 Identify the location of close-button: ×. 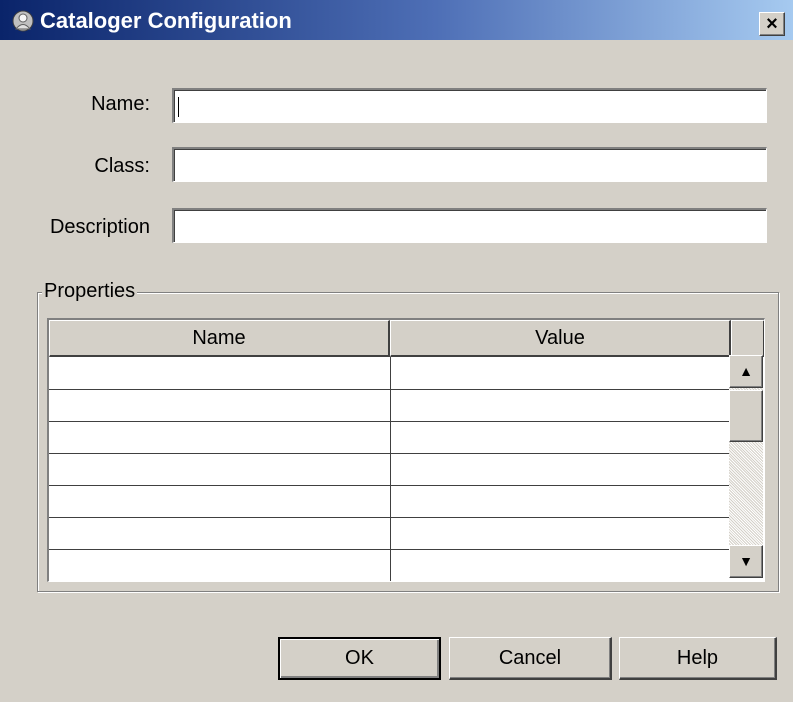
(772, 24).